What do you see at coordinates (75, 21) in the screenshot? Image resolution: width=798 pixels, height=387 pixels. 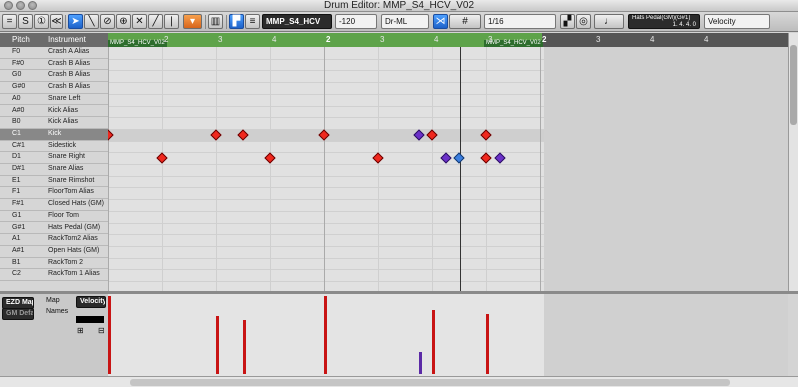 I see `arrow-tool-icon: ➤` at bounding box center [75, 21].